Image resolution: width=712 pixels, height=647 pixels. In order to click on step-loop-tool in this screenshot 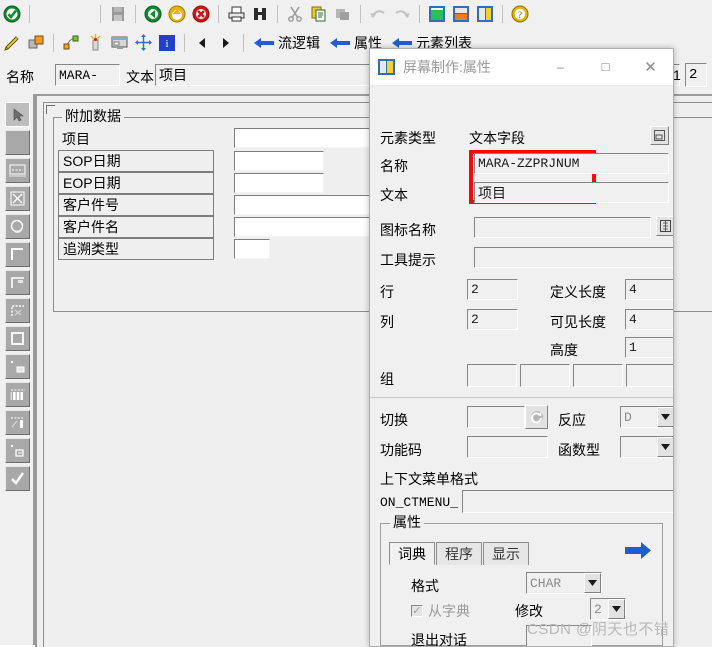, I will do `click(17, 450)`.